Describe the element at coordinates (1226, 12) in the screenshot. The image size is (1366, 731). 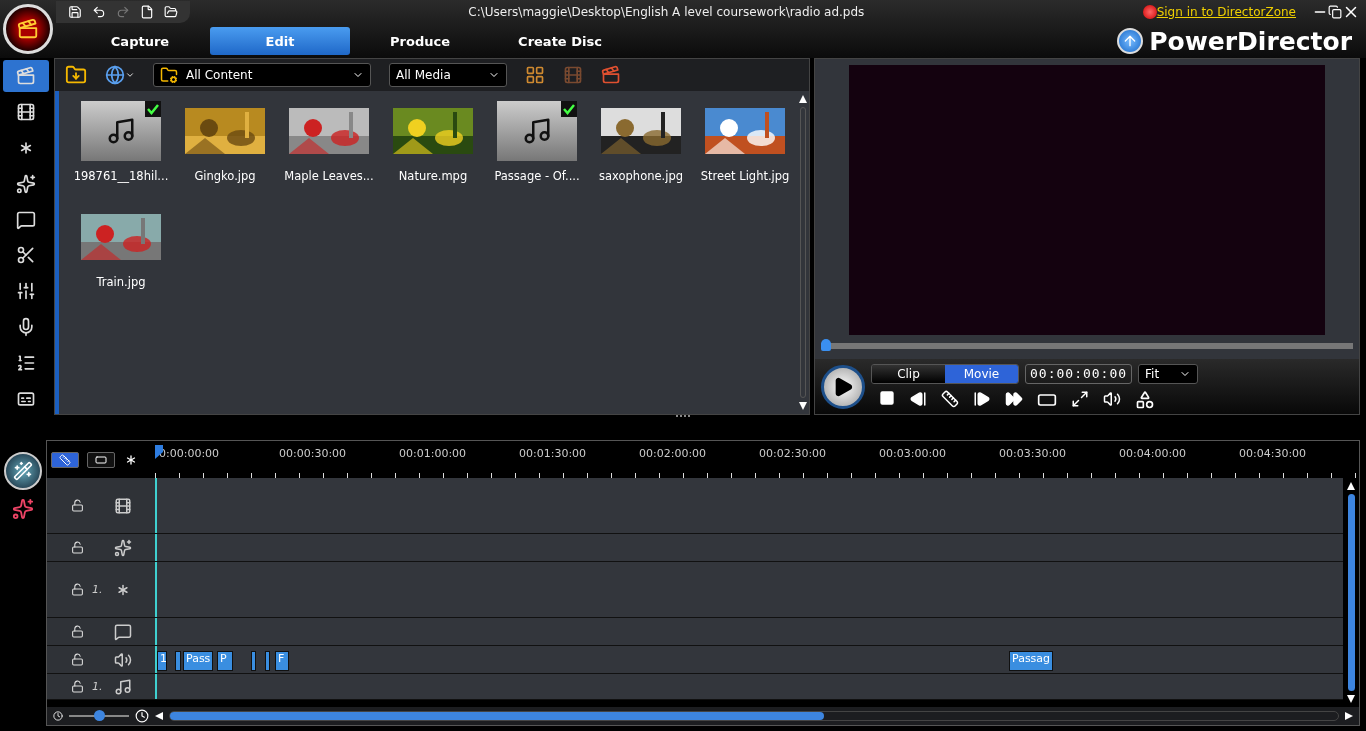
I see `sign-in-link: Sign in to DirectorZone` at that location.